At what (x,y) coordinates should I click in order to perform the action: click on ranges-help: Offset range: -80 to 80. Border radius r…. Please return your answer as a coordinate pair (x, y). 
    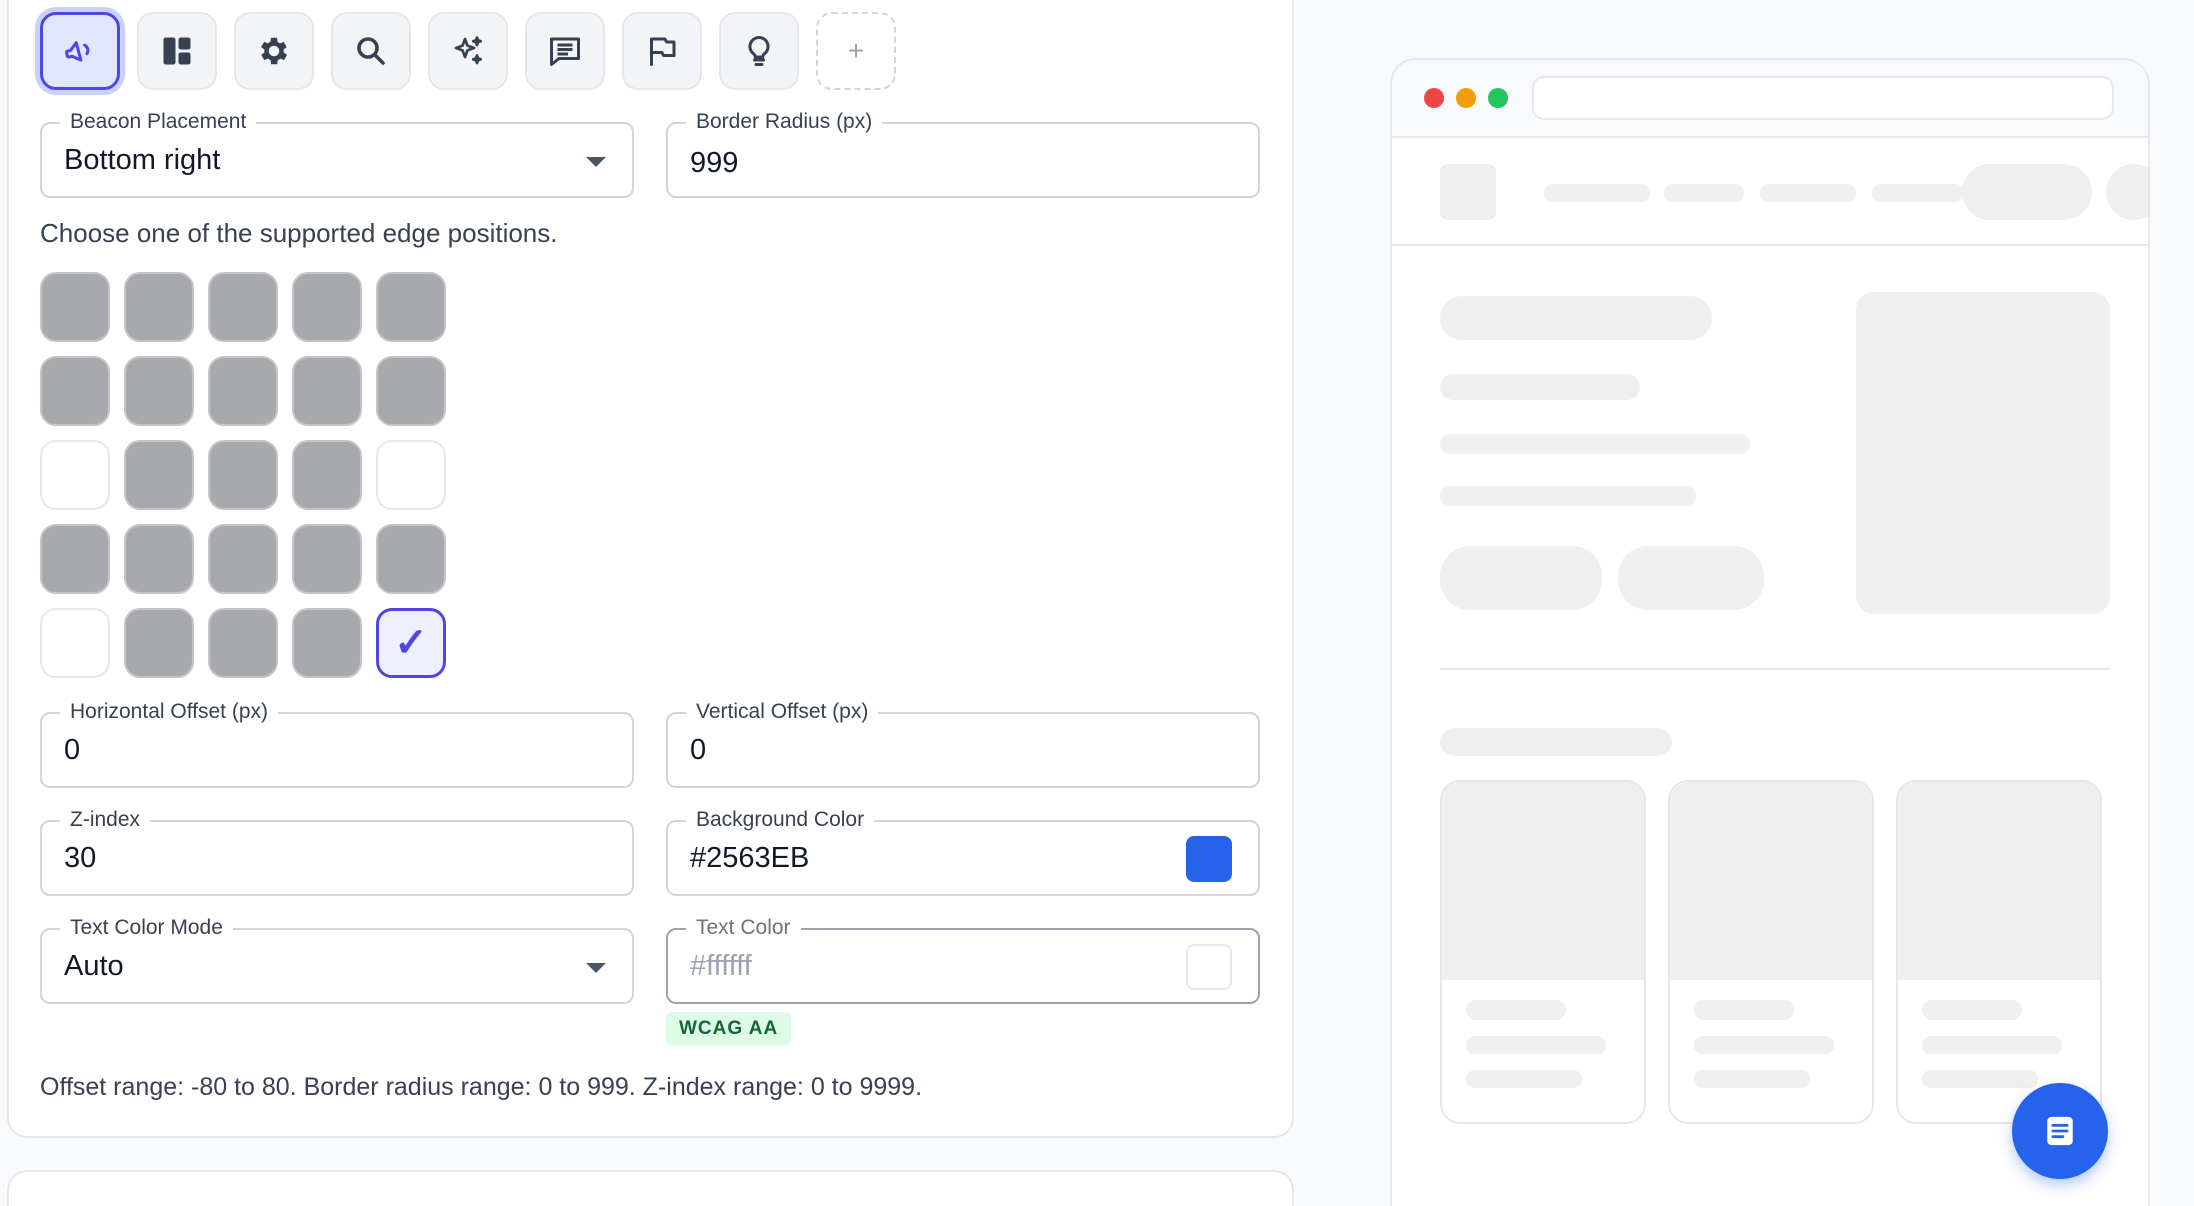
    Looking at the image, I should click on (481, 1087).